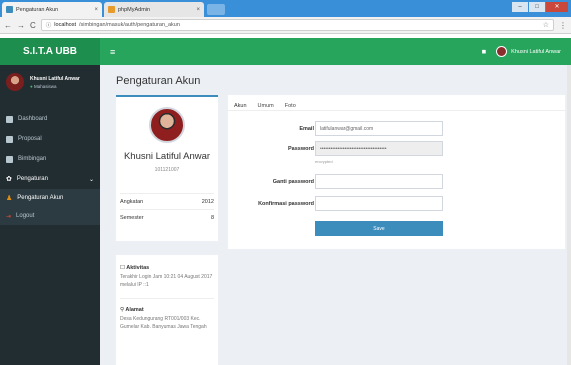 The height and width of the screenshot is (365, 571). I want to click on sidebar-user-panel: Khusni Latiful Anwar ● Mahasiswa, so click(50, 82).